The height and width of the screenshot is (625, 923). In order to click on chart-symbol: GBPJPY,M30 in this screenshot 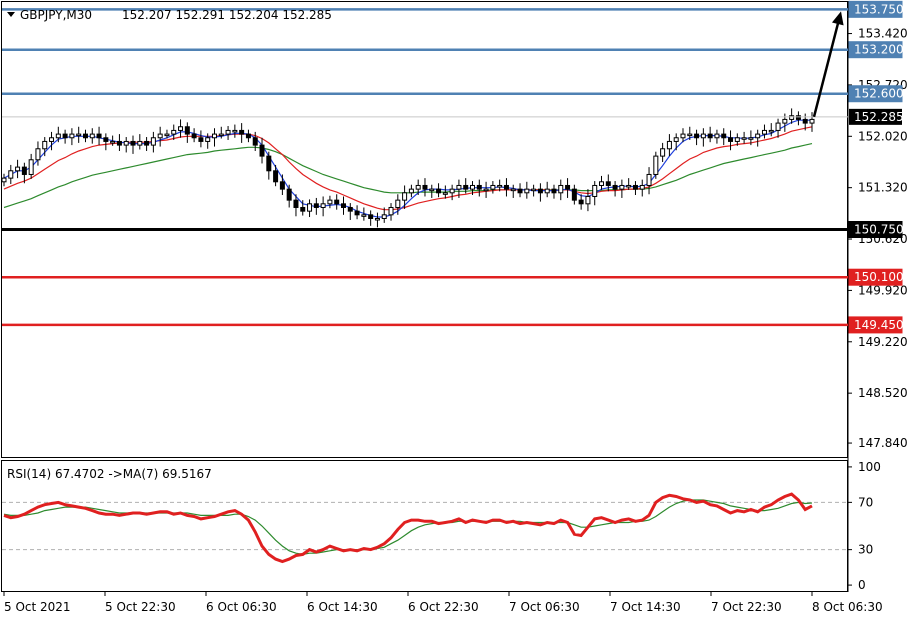, I will do `click(56, 15)`.